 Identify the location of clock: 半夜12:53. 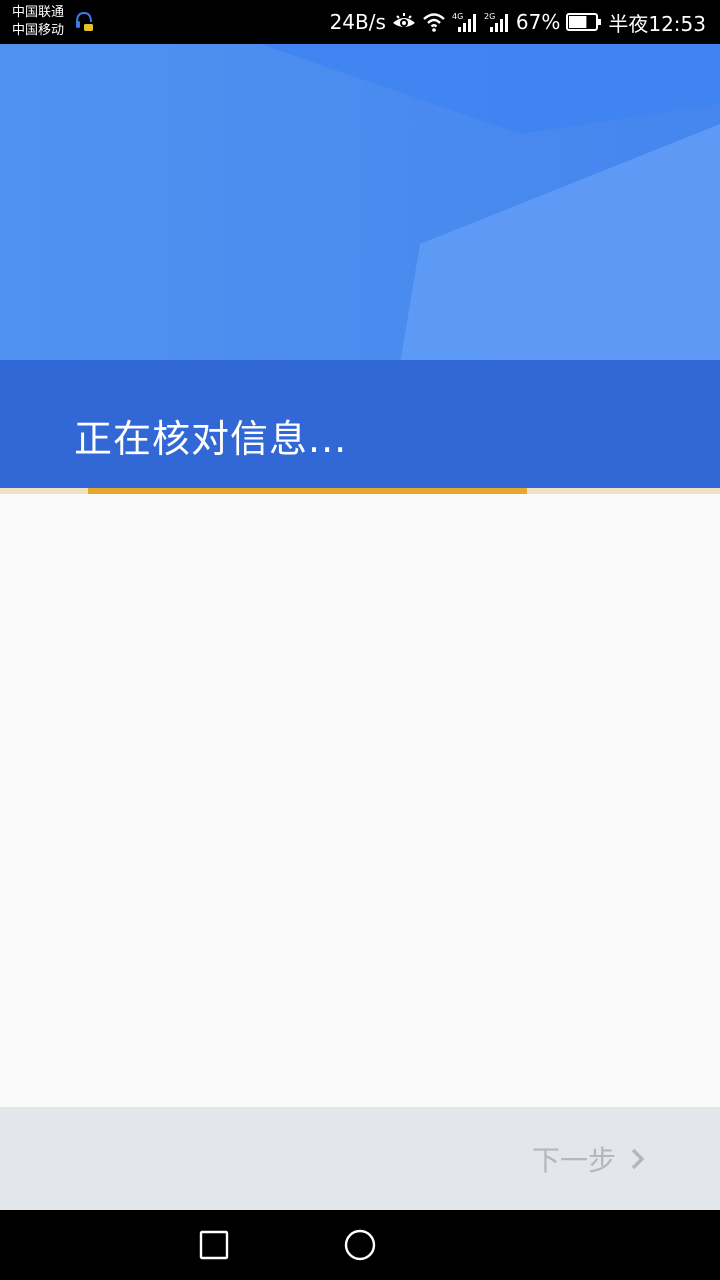
(657, 23).